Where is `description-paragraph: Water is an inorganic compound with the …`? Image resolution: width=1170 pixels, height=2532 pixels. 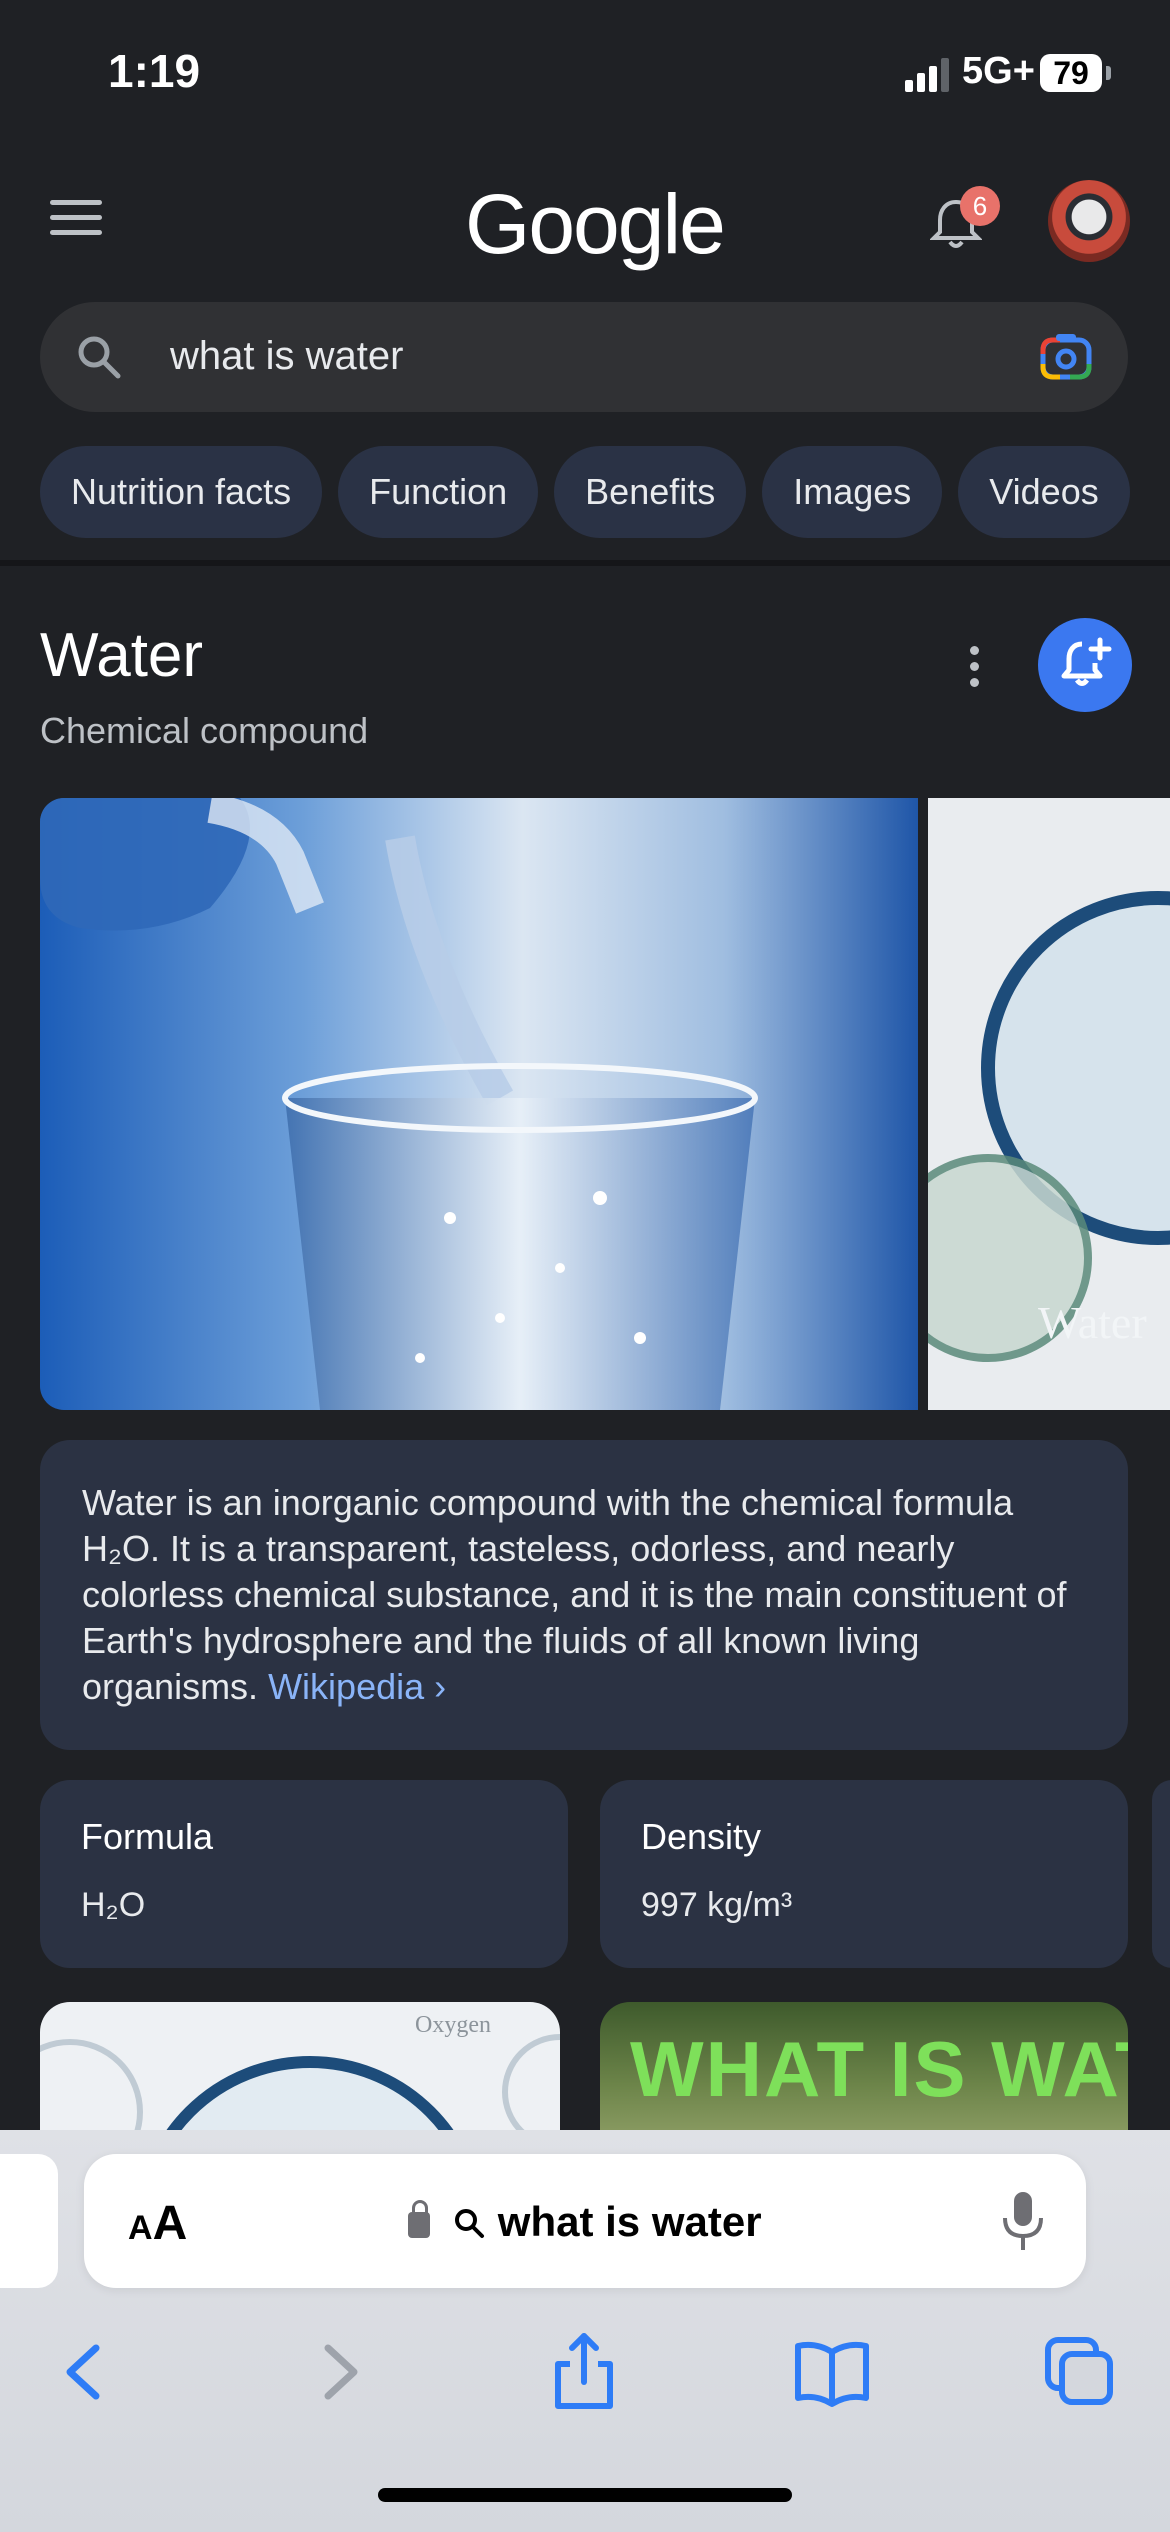 description-paragraph: Water is an inorganic compound with the … is located at coordinates (584, 1595).